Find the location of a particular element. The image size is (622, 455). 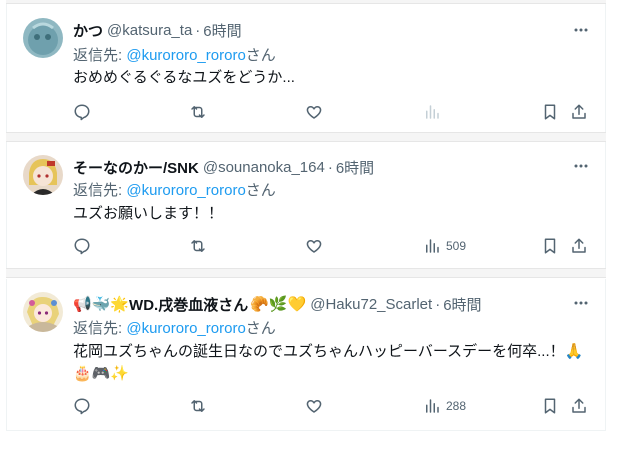

tweet-text: 花岡ユズちゃんの誕生日なのでユズちゃんハッピーバースデーを何卒...！🙏 🎂🎮✨ is located at coordinates (333, 363).